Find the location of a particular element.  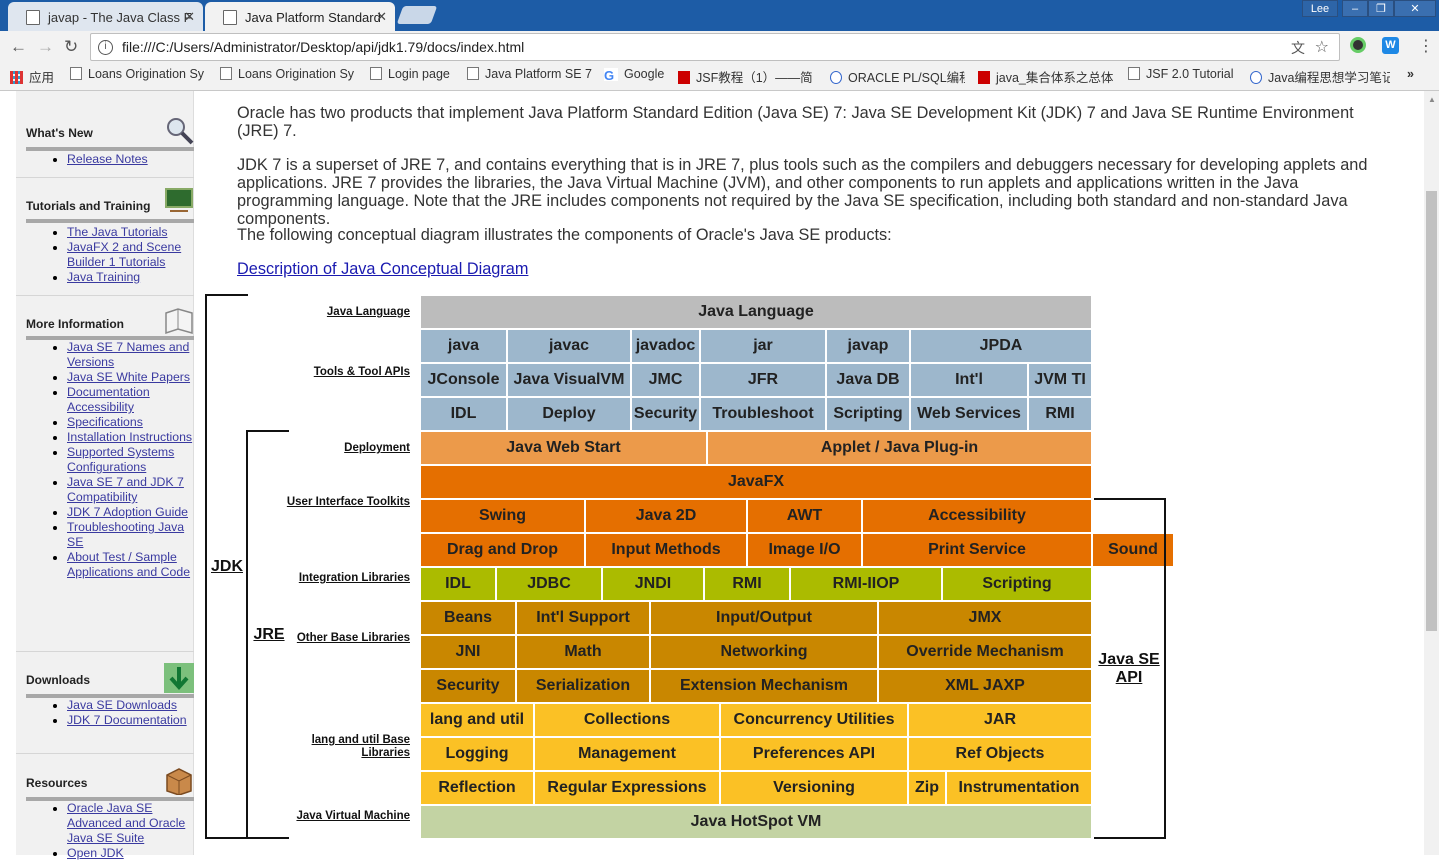

diagram-cell: Logging is located at coordinates (478, 755).